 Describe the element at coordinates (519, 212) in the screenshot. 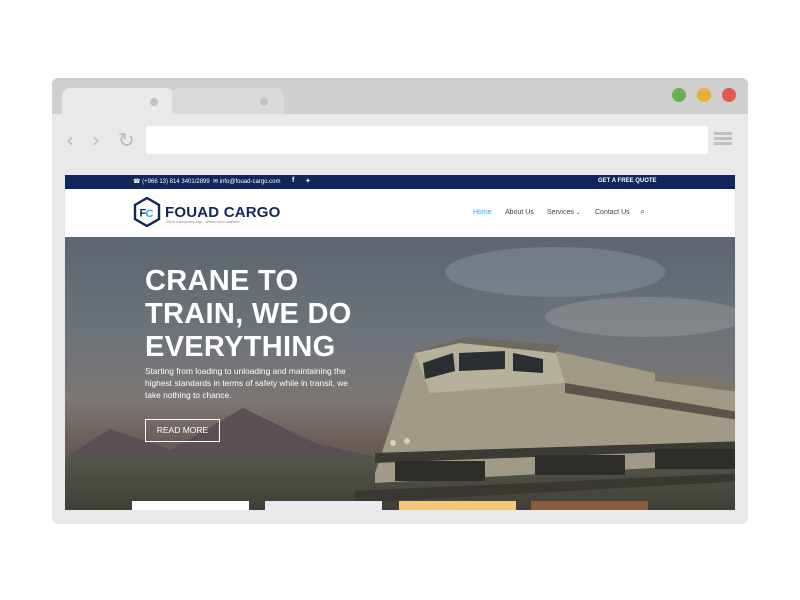

I see `nav-about: About Us` at that location.